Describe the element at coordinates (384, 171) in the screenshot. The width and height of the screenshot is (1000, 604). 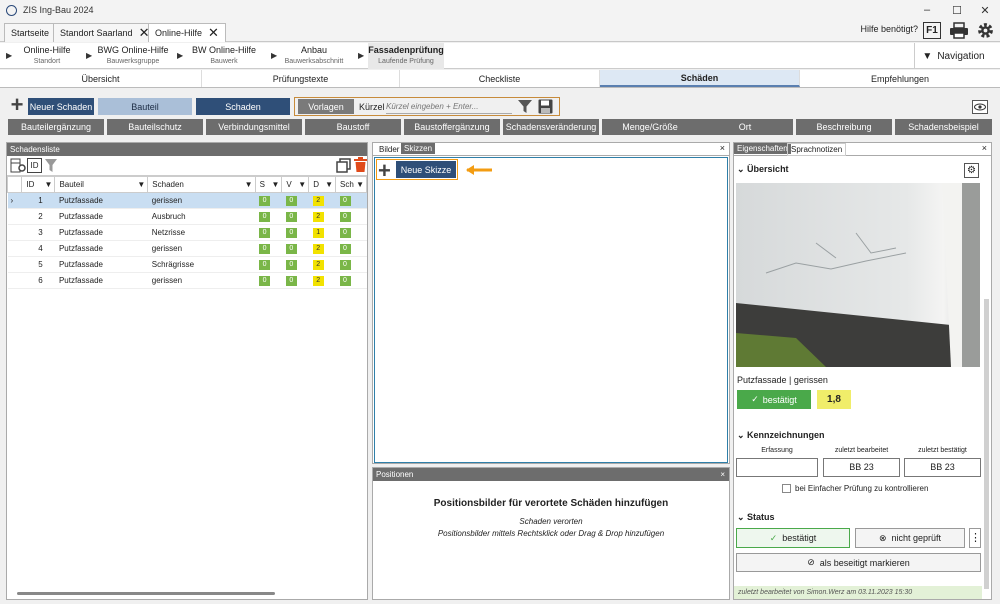
I see `add-sketch-plus-icon: +` at that location.